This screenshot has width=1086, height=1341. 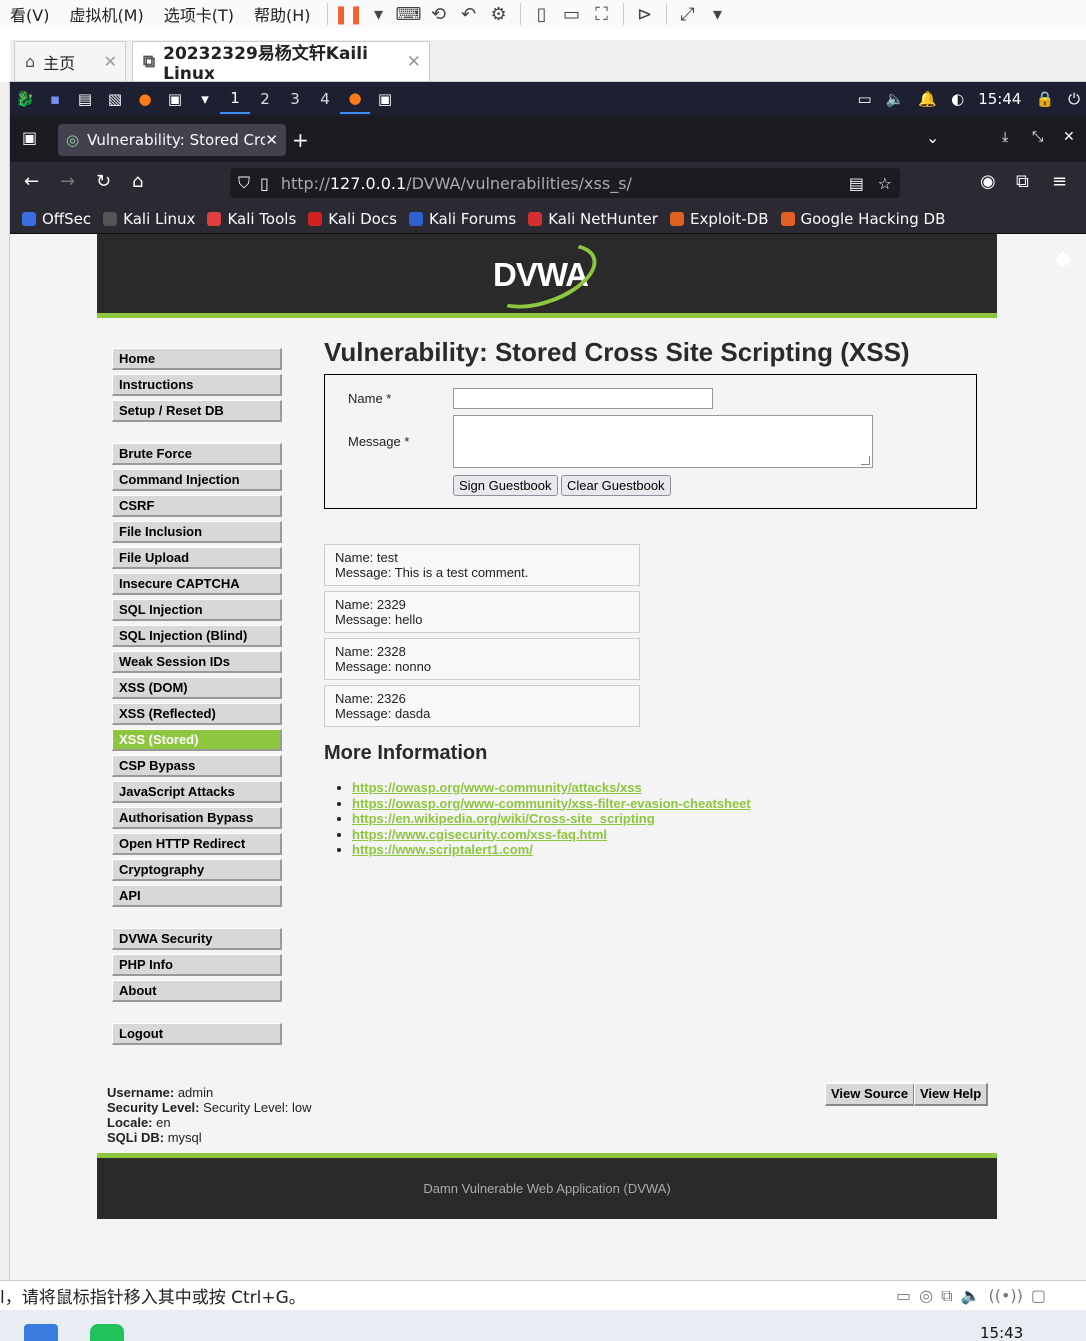 I want to click on bookmark-item: Kali Forums, so click(x=462, y=219).